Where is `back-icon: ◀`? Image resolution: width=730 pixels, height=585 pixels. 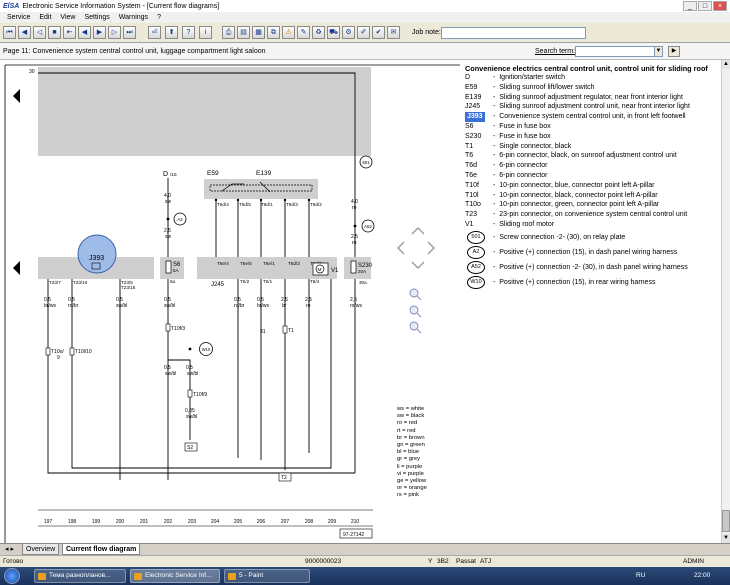 back-icon: ◀ is located at coordinates (24, 32).